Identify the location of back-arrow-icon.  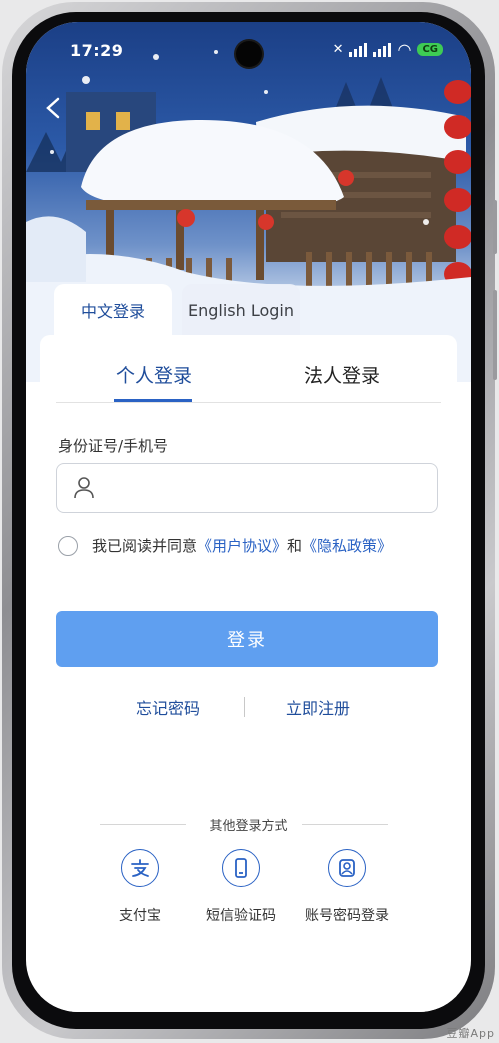
(54, 108).